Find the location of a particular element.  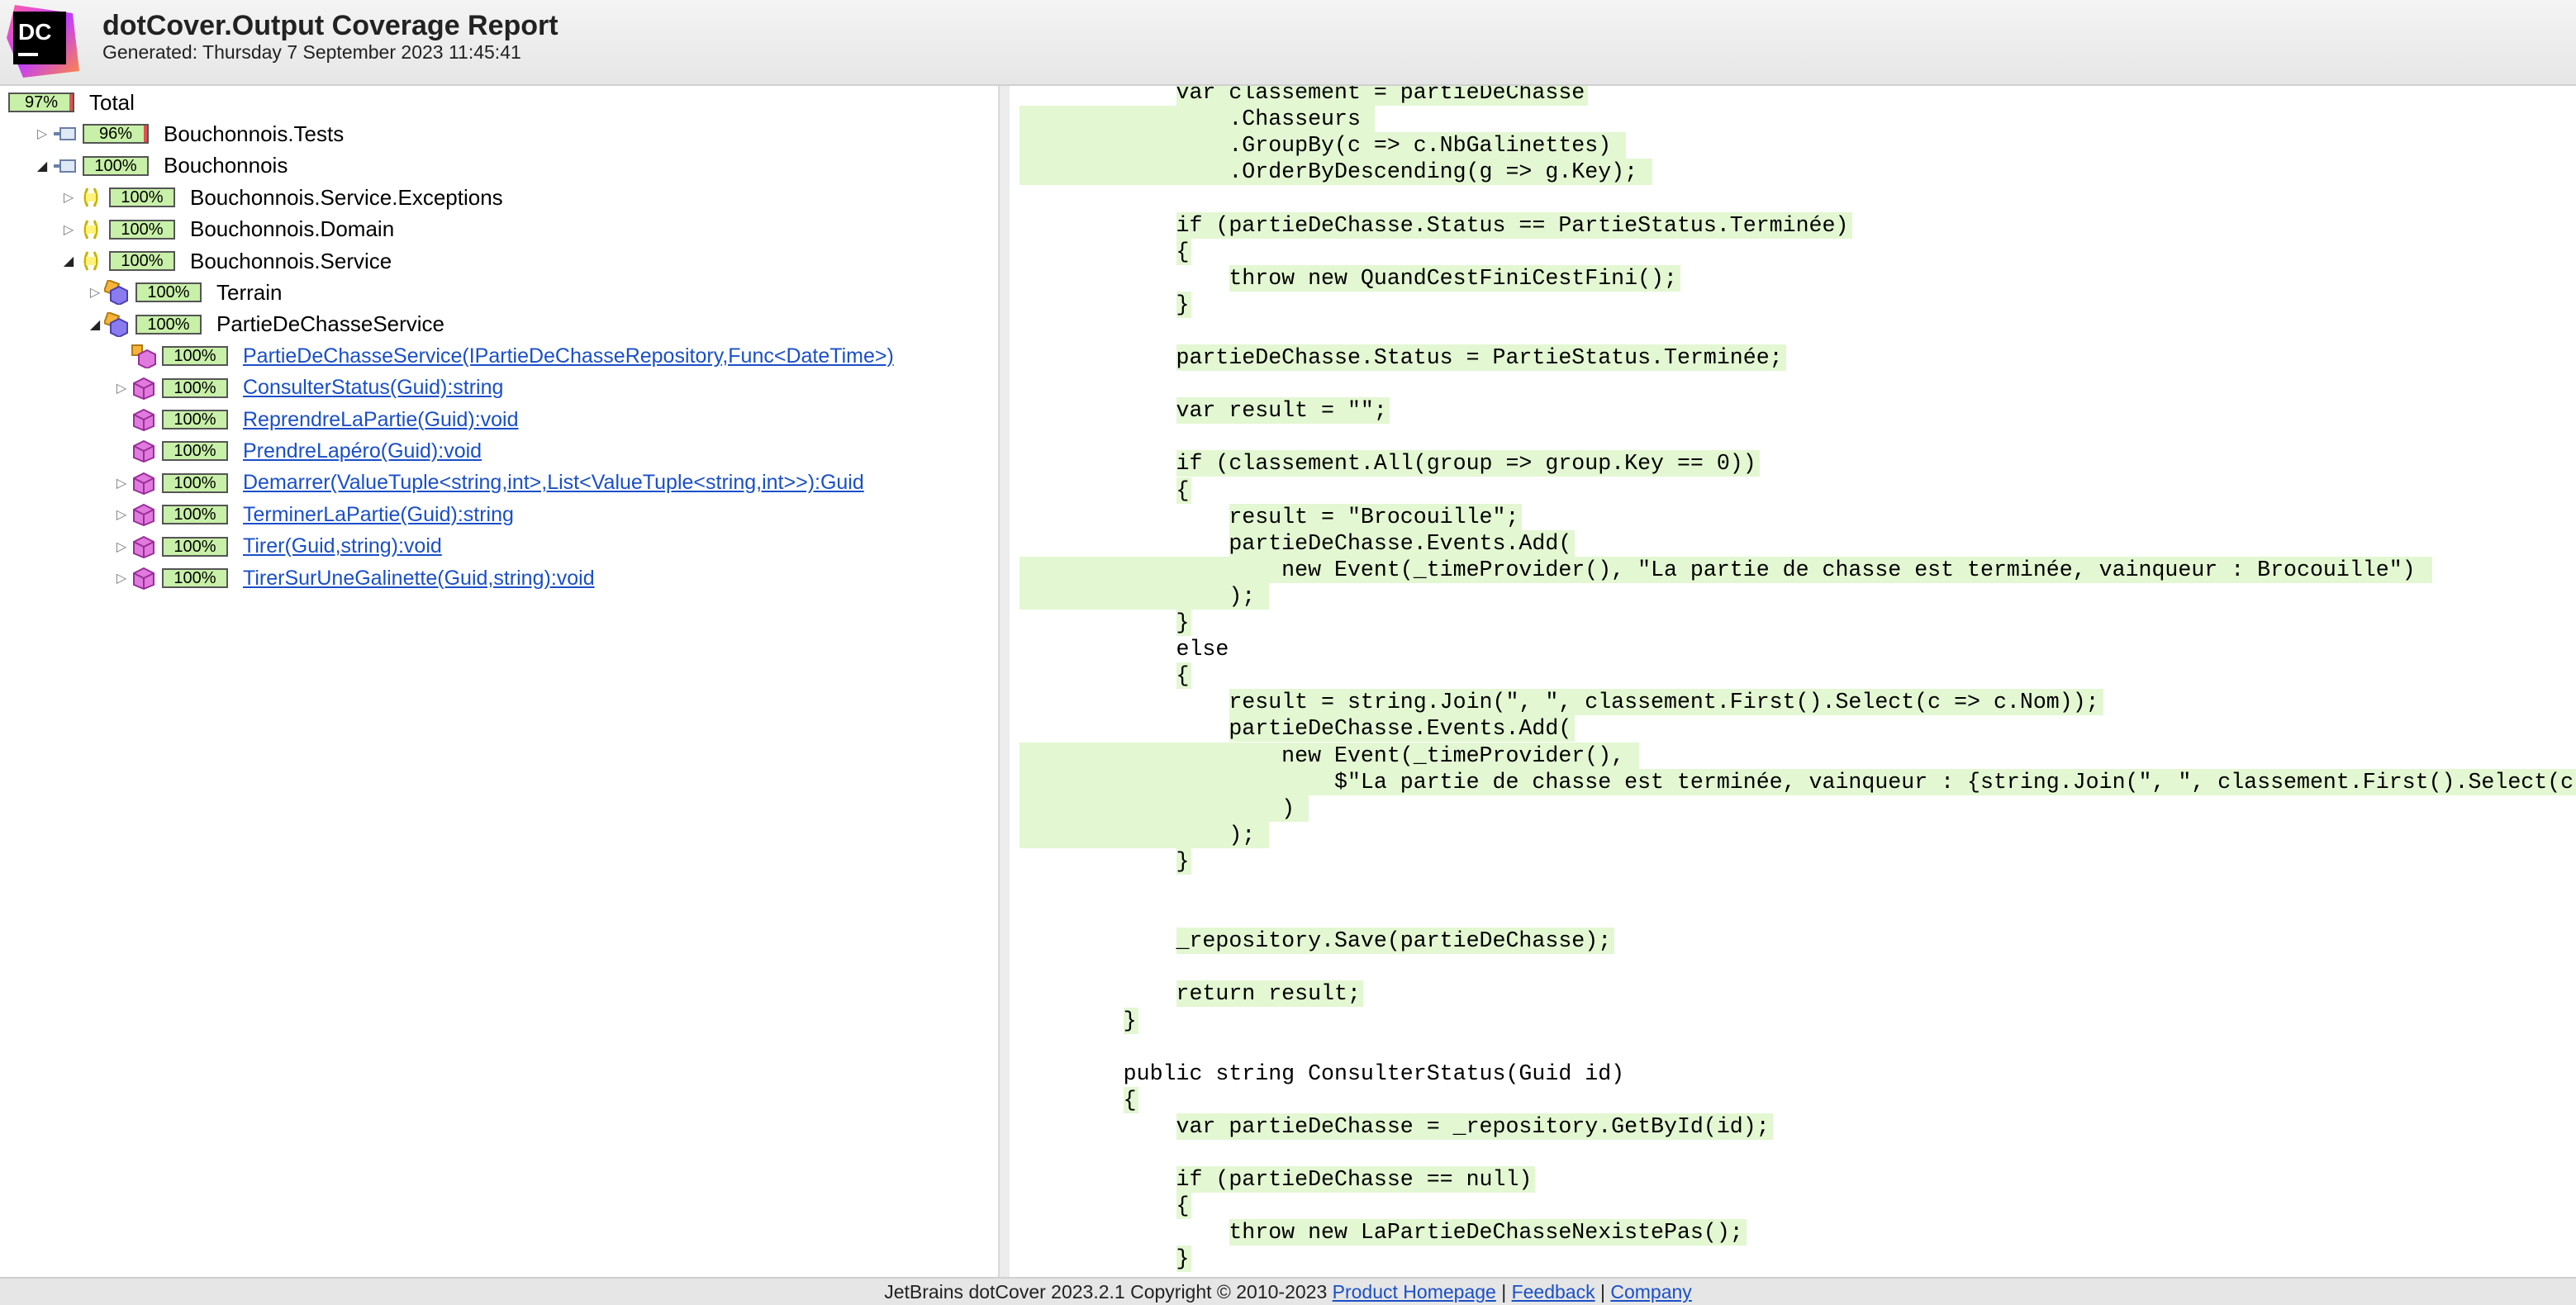

code-line: throw new QuandCestFiniCestFini(); is located at coordinates (1347, 278).